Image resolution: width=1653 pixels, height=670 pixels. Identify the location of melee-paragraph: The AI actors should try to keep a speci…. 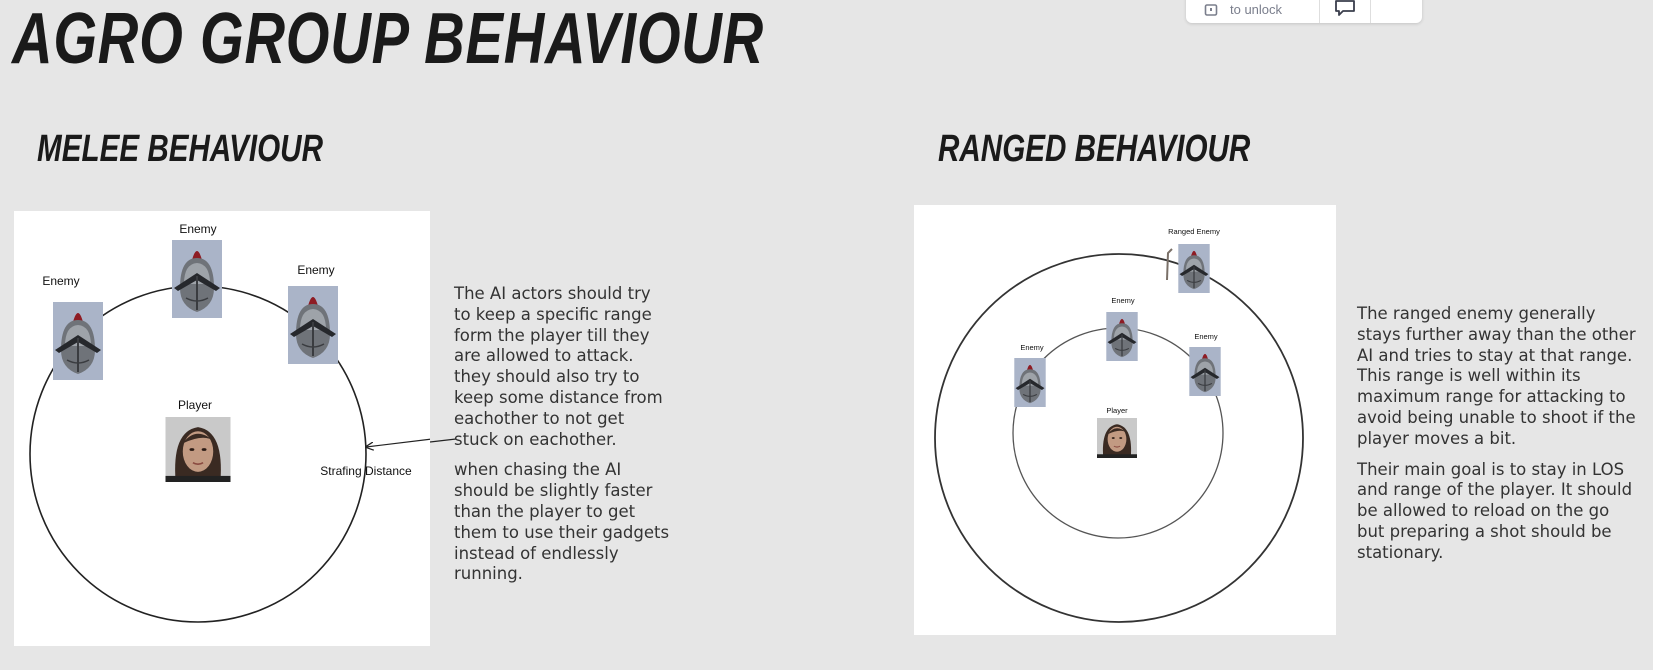
(558, 366).